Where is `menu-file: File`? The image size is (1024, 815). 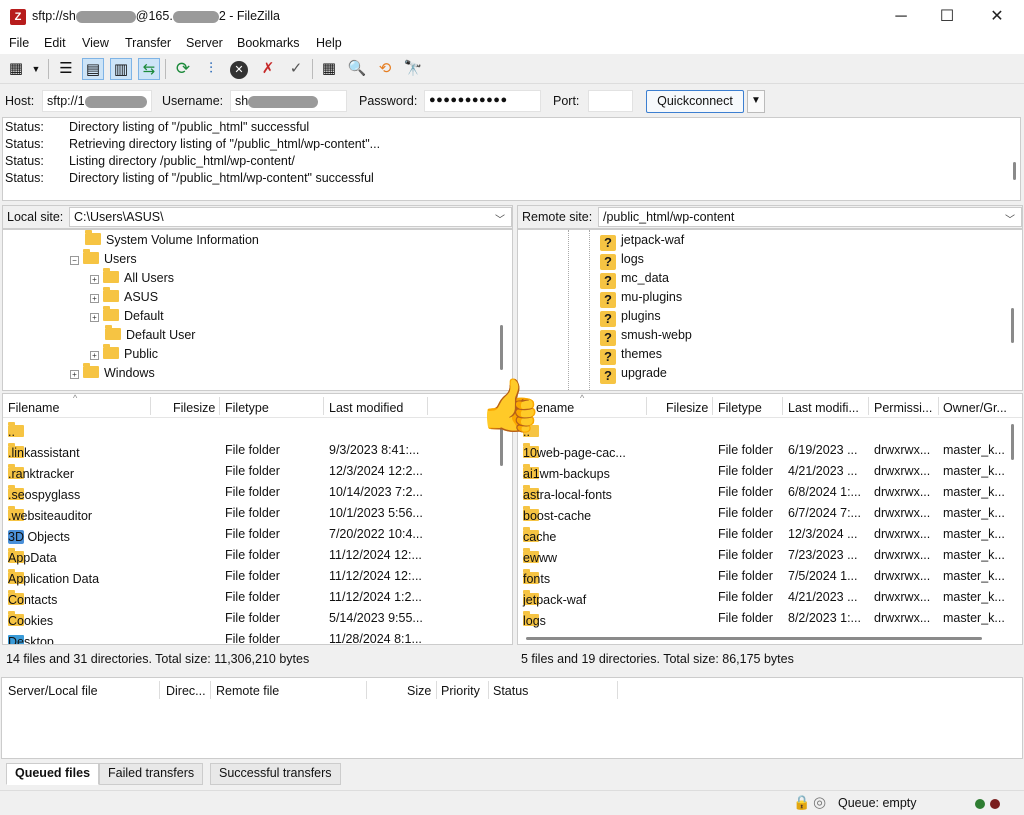
menu-file: File is located at coordinates (19, 43).